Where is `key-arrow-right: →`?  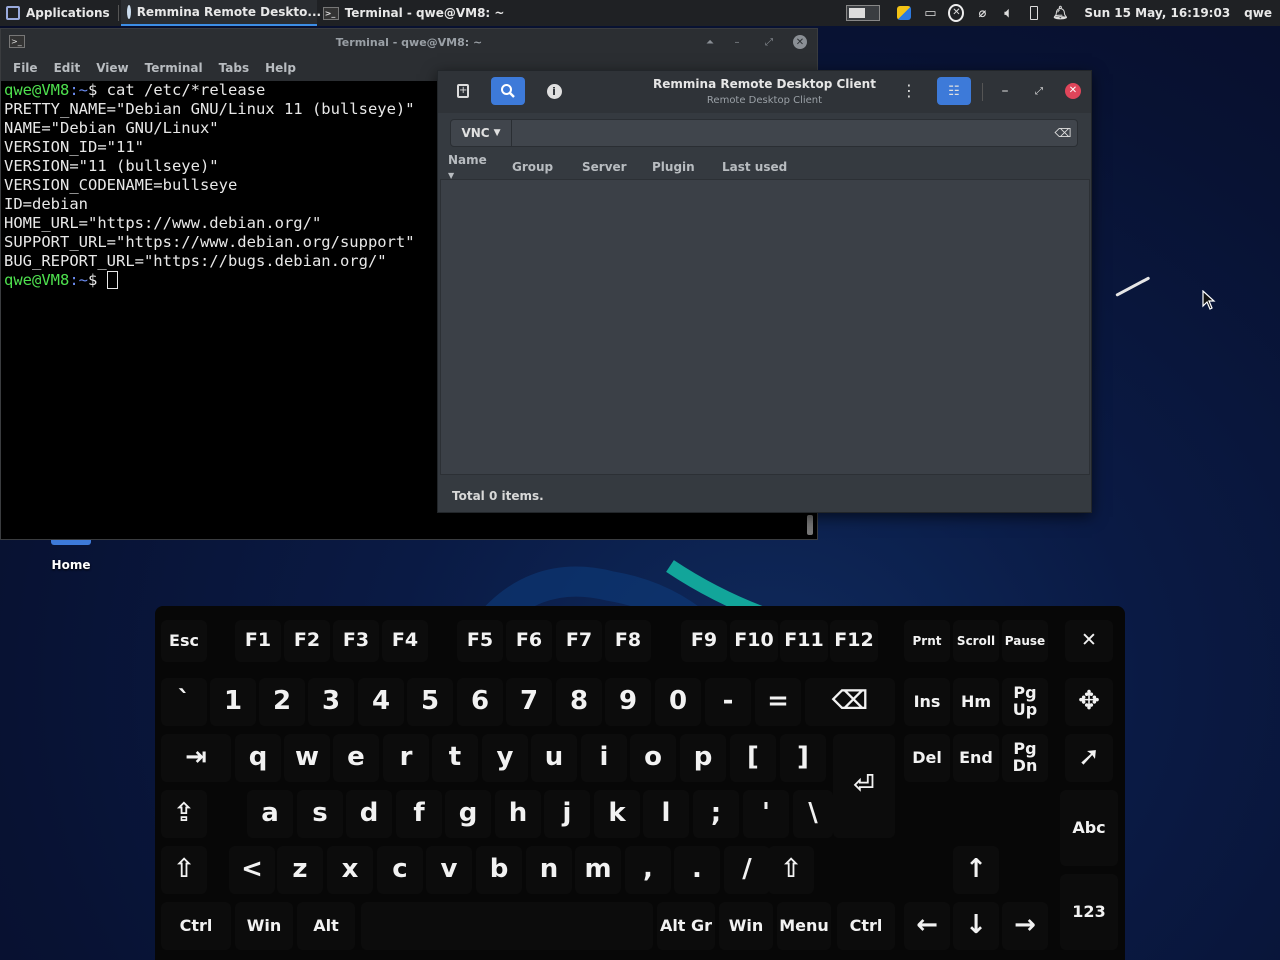 key-arrow-right: → is located at coordinates (1025, 926).